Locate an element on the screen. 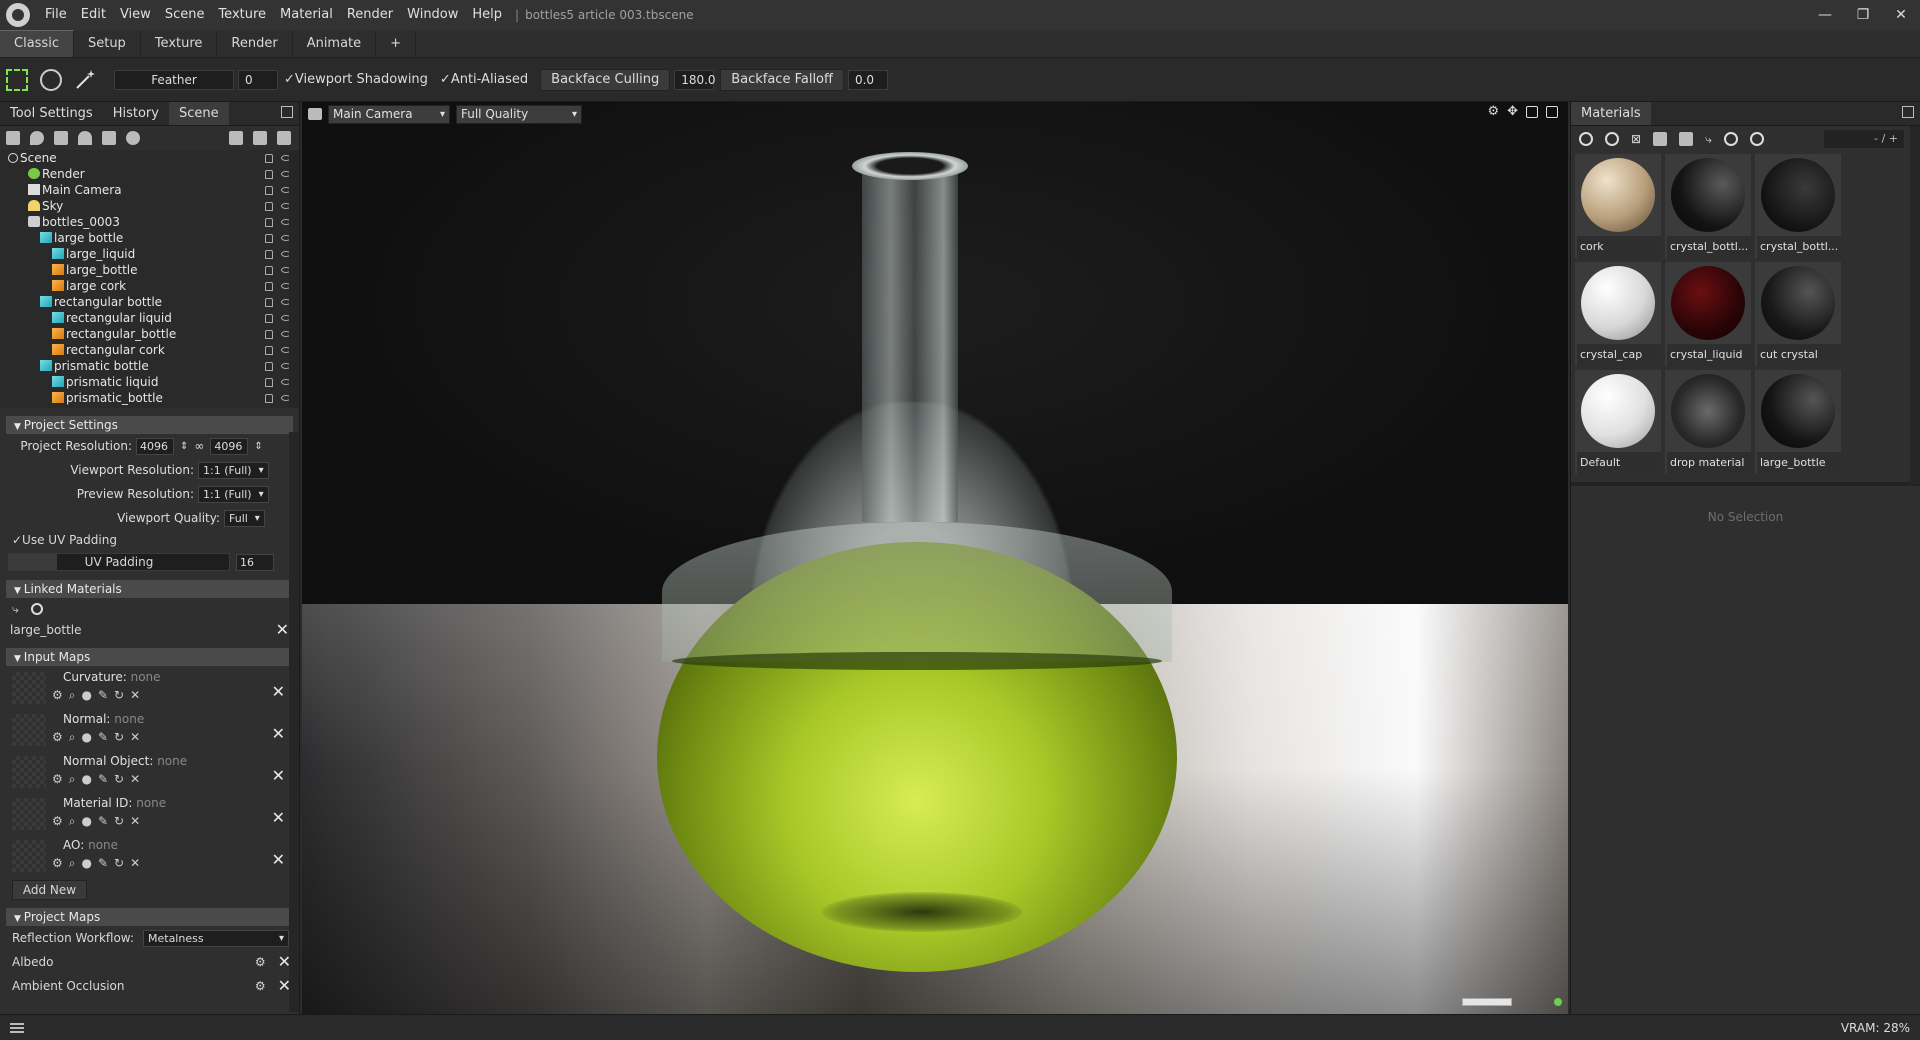 This screenshot has width=1920, height=1040. viewport-resolution-select: 1:1 (Full) is located at coordinates (233, 470).